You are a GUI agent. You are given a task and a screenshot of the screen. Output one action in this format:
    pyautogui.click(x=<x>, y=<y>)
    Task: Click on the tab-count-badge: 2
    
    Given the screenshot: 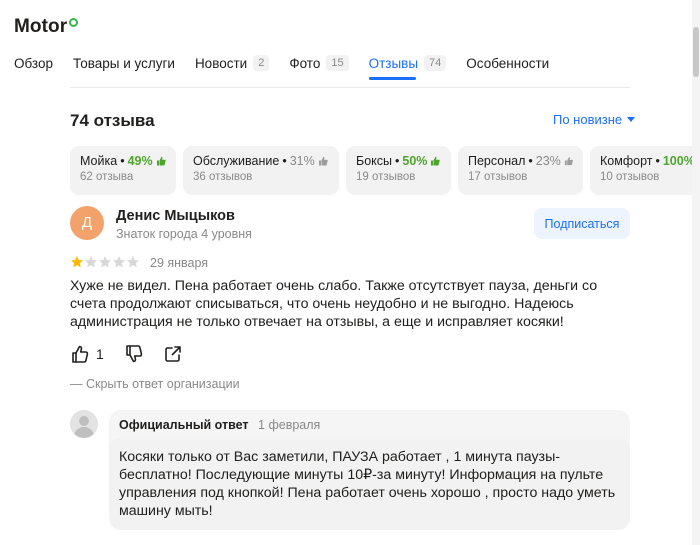 What is the action you would take?
    pyautogui.click(x=261, y=63)
    